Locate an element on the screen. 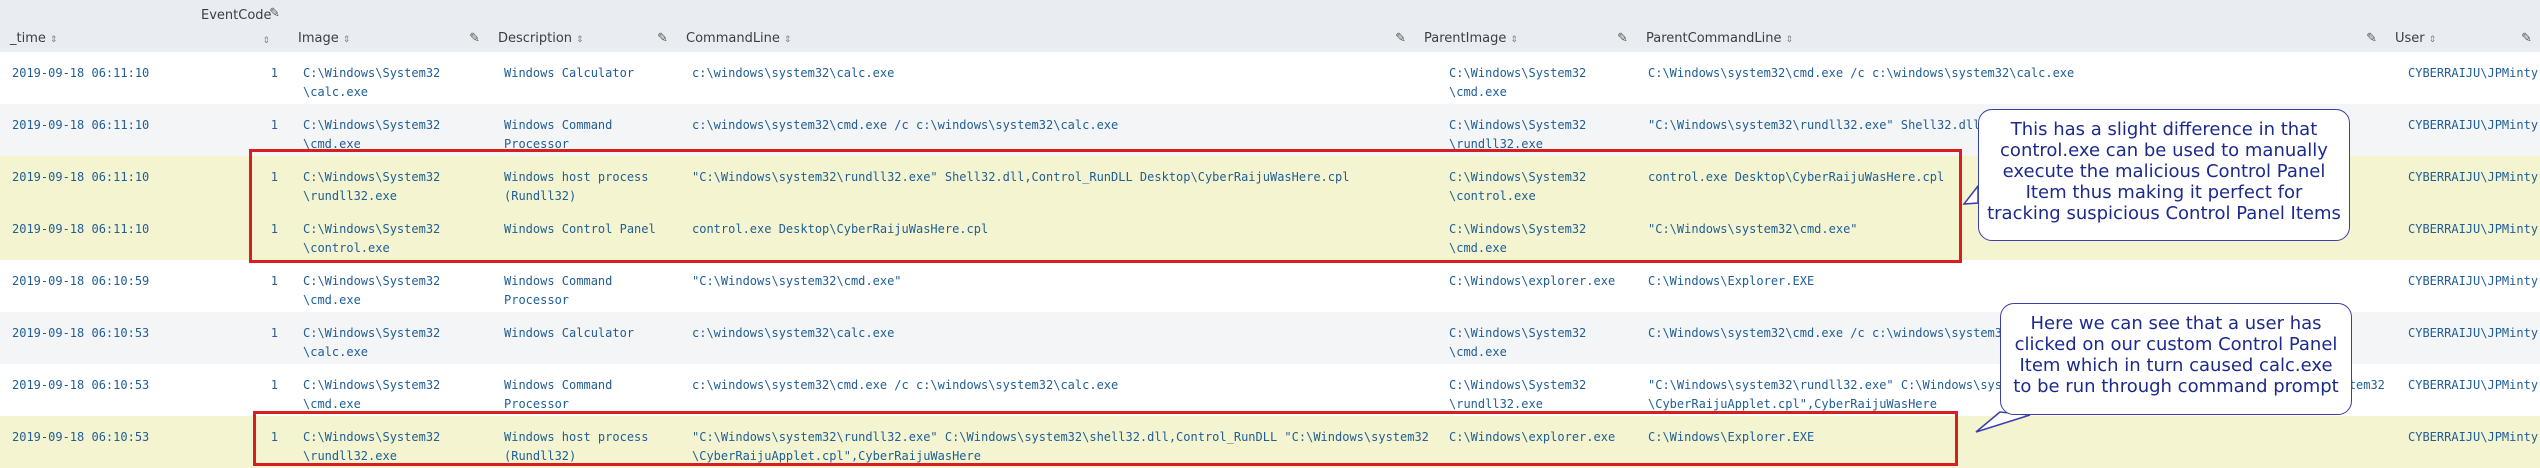  cell-commandline: "C:\Windows\system32\cmd.exe" is located at coordinates (797, 281).